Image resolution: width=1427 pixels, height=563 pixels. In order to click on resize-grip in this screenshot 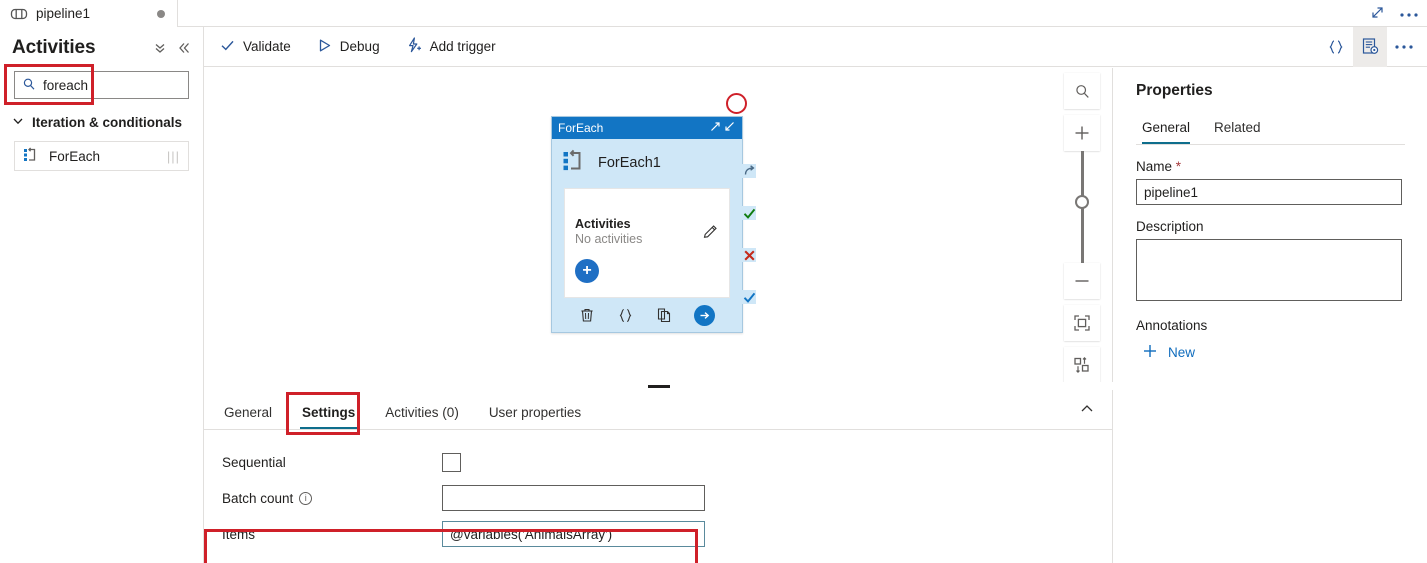, I will do `click(658, 386)`.